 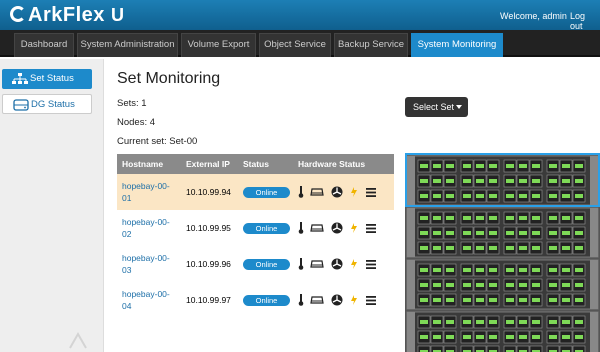 What do you see at coordinates (151, 192) in the screenshot?
I see `hostname-link: hopebay-00- 01` at bounding box center [151, 192].